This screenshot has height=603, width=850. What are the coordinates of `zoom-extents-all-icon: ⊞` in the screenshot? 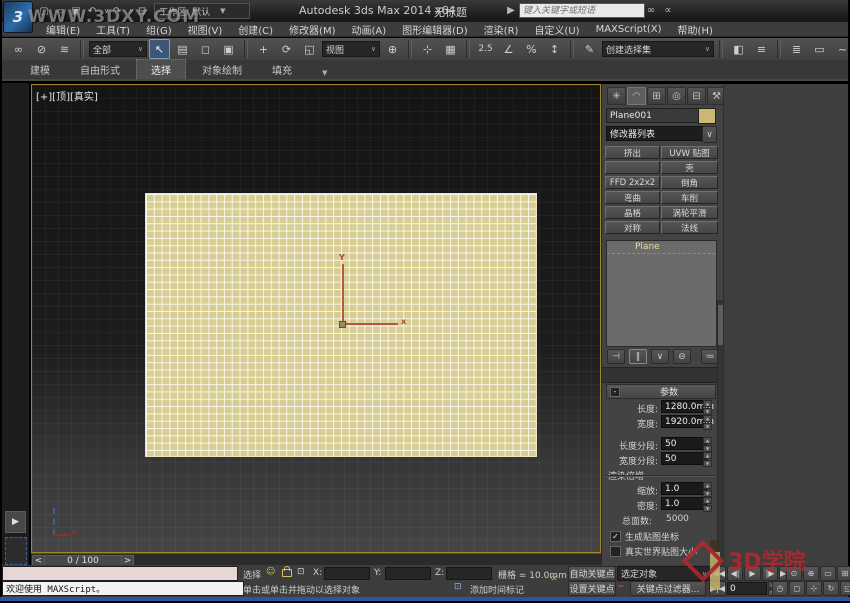 It's located at (843, 573).